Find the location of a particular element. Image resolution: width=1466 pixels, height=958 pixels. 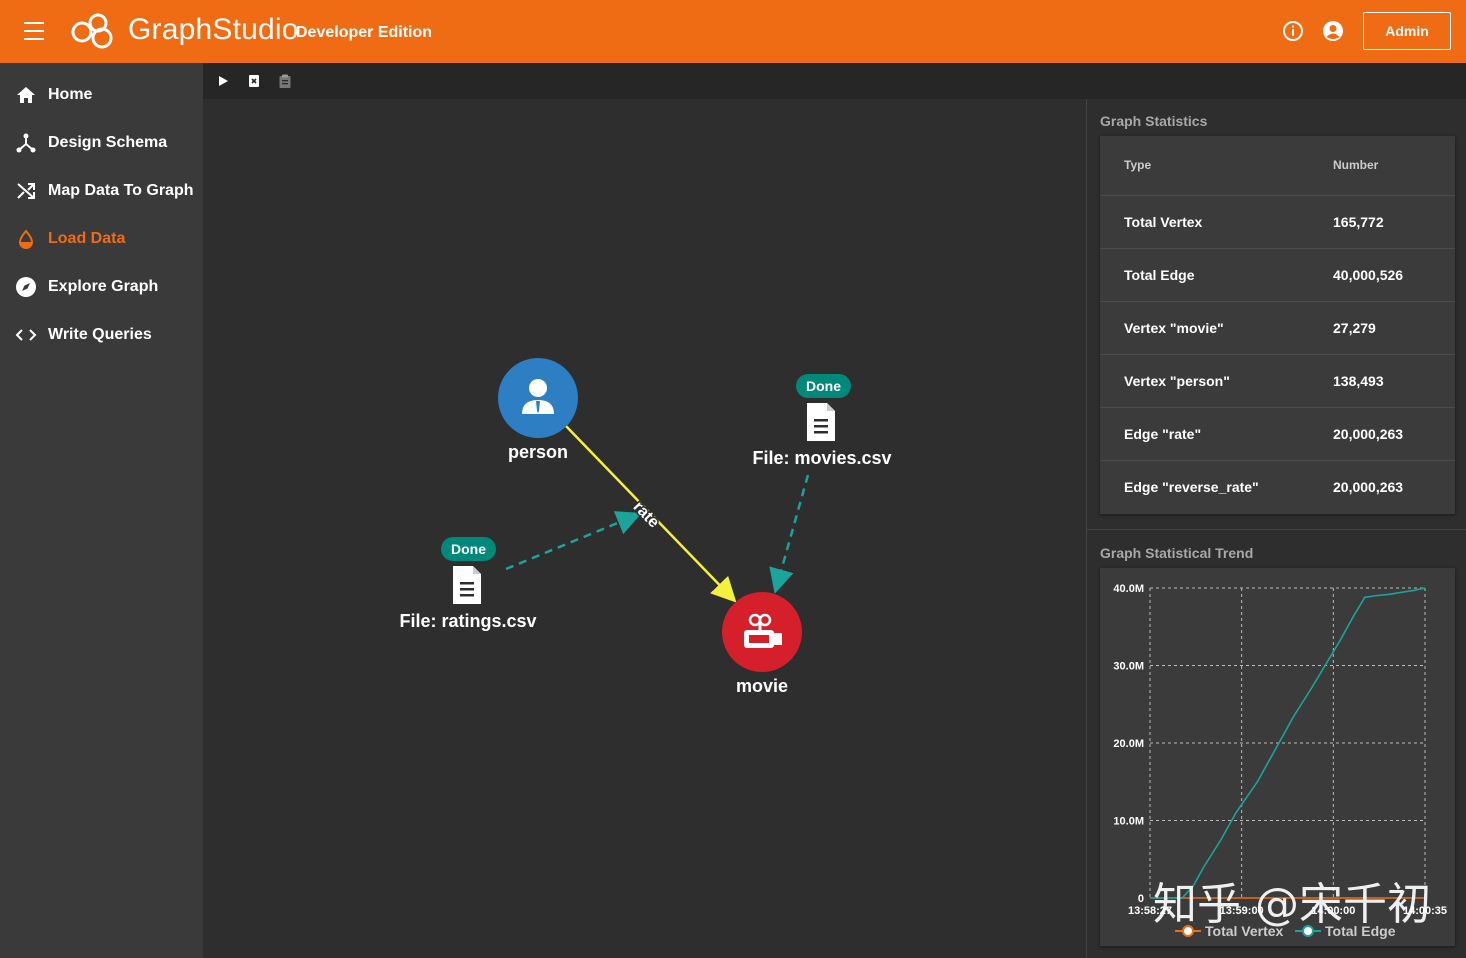

y-tick-label: 20.0M is located at coordinates (1128, 744).